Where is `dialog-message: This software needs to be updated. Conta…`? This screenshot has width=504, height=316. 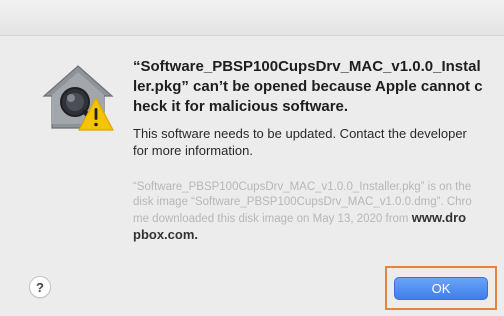
dialog-message: This software needs to be updated. Conta… is located at coordinates (300, 142).